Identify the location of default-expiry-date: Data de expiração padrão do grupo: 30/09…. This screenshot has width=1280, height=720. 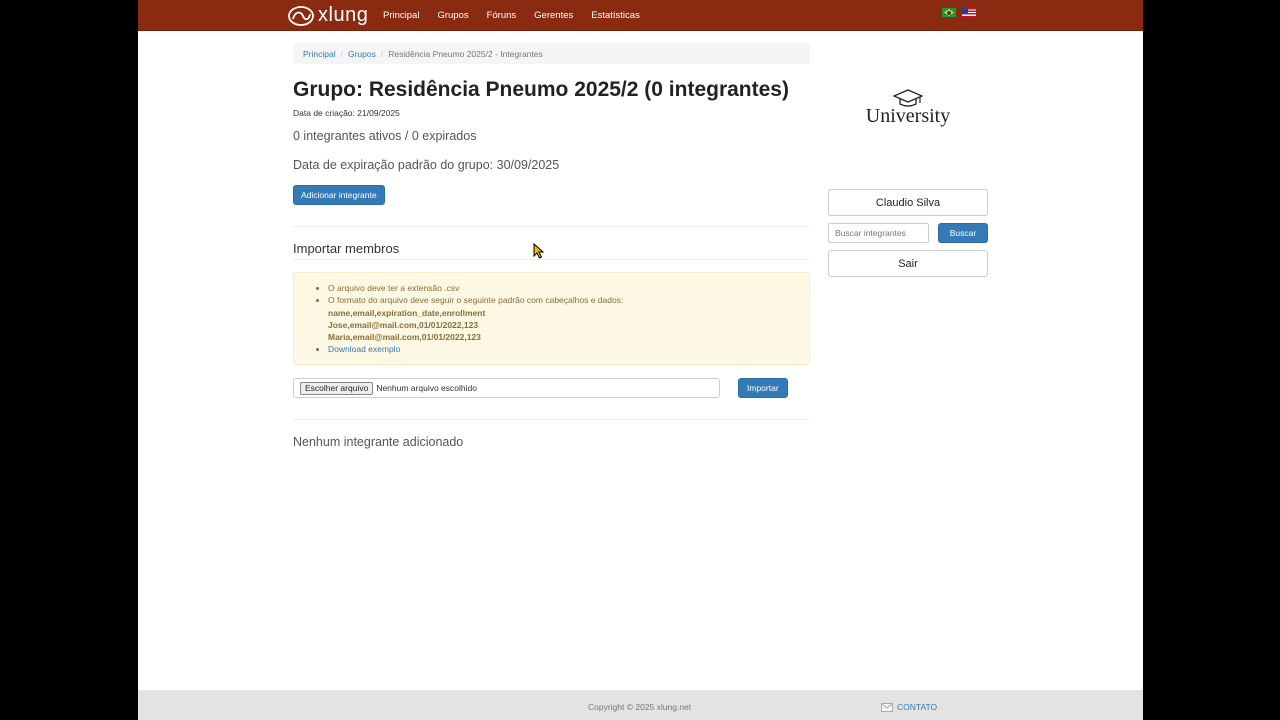
(426, 165).